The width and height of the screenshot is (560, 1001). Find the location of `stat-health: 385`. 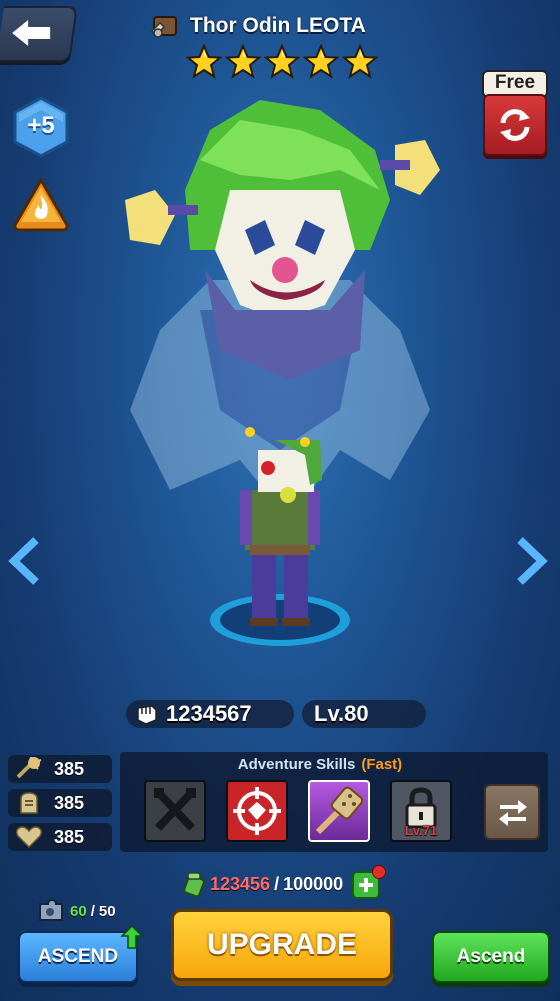

stat-health: 385 is located at coordinates (60, 837).